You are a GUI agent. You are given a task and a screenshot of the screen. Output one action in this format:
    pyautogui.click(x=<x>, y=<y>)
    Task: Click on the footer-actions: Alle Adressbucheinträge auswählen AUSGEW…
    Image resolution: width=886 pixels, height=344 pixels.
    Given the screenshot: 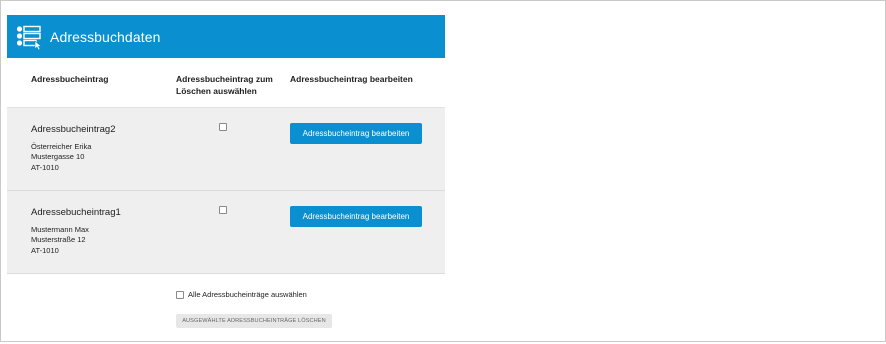 What is the action you would take?
    pyautogui.click(x=226, y=309)
    